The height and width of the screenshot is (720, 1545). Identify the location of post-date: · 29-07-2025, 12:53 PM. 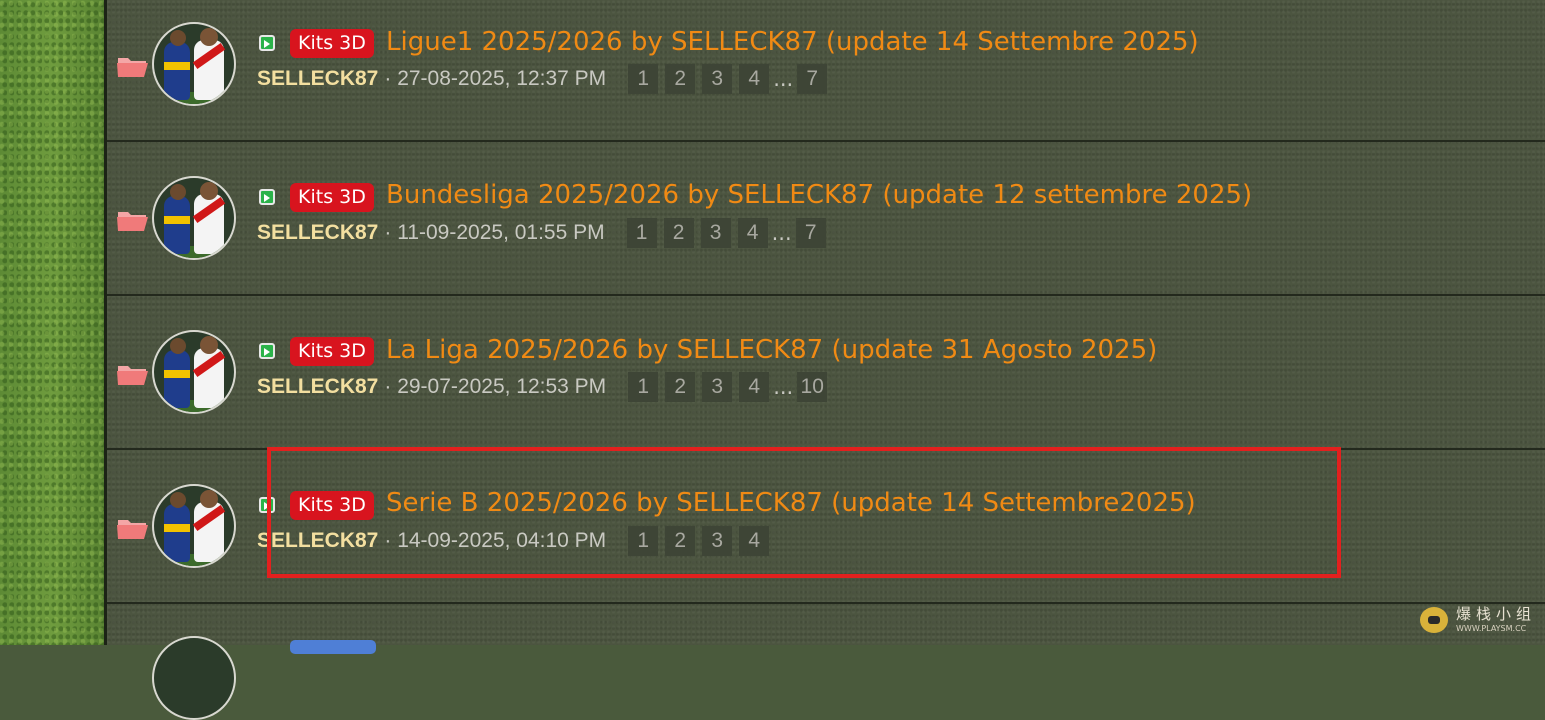
(495, 386).